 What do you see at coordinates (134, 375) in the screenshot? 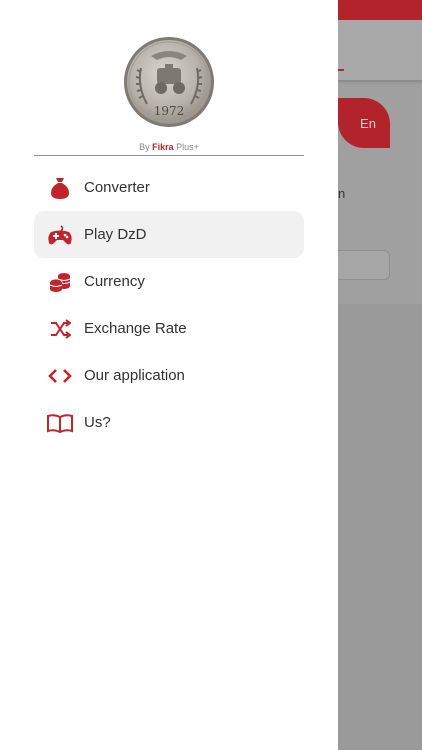
I see `menu-label-our-application: Our application` at bounding box center [134, 375].